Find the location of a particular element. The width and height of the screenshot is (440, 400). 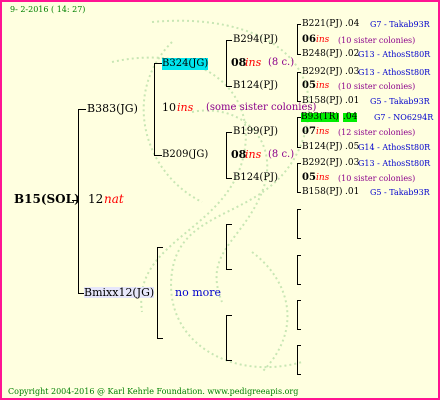

gen1-mating-type: ins is located at coordinates (185, 107).